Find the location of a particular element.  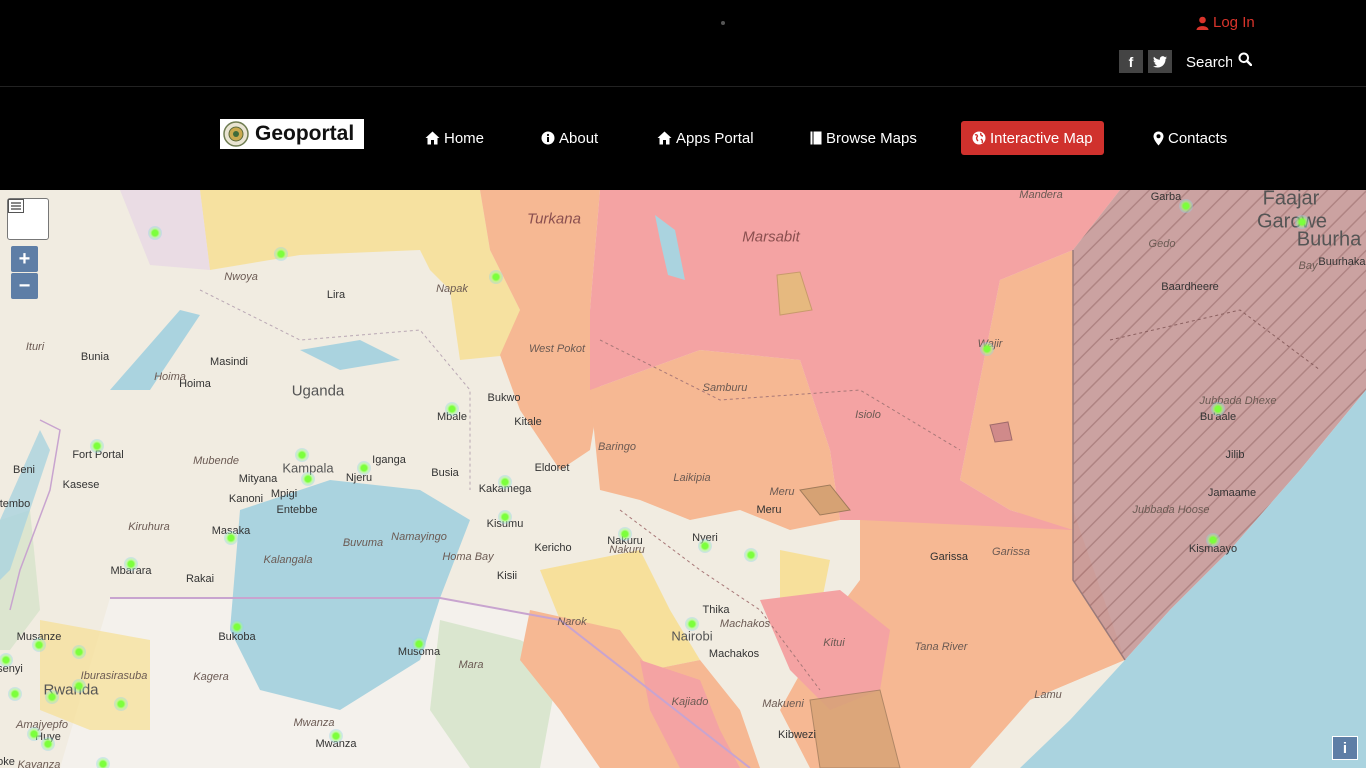

map-label: Bunia is located at coordinates (95, 357).